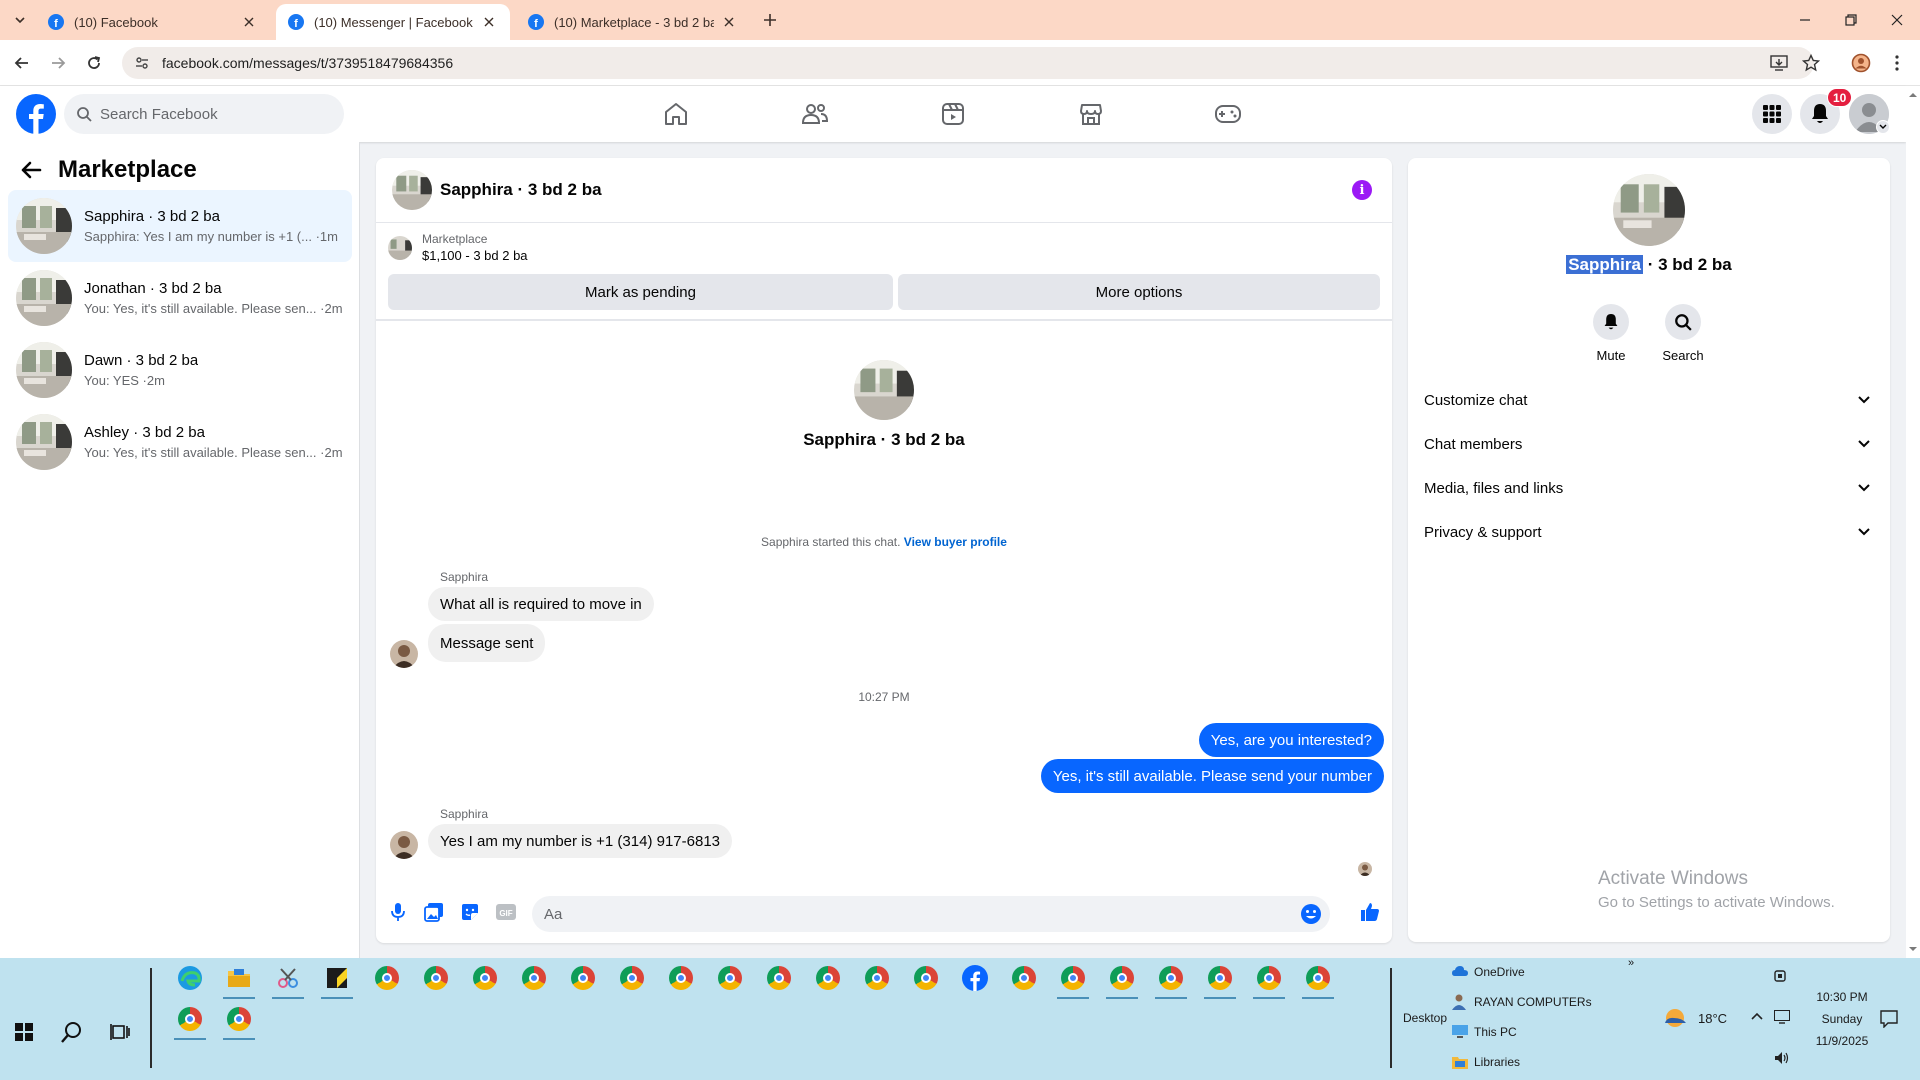  I want to click on this-pc-link: This PC, so click(1495, 1032).